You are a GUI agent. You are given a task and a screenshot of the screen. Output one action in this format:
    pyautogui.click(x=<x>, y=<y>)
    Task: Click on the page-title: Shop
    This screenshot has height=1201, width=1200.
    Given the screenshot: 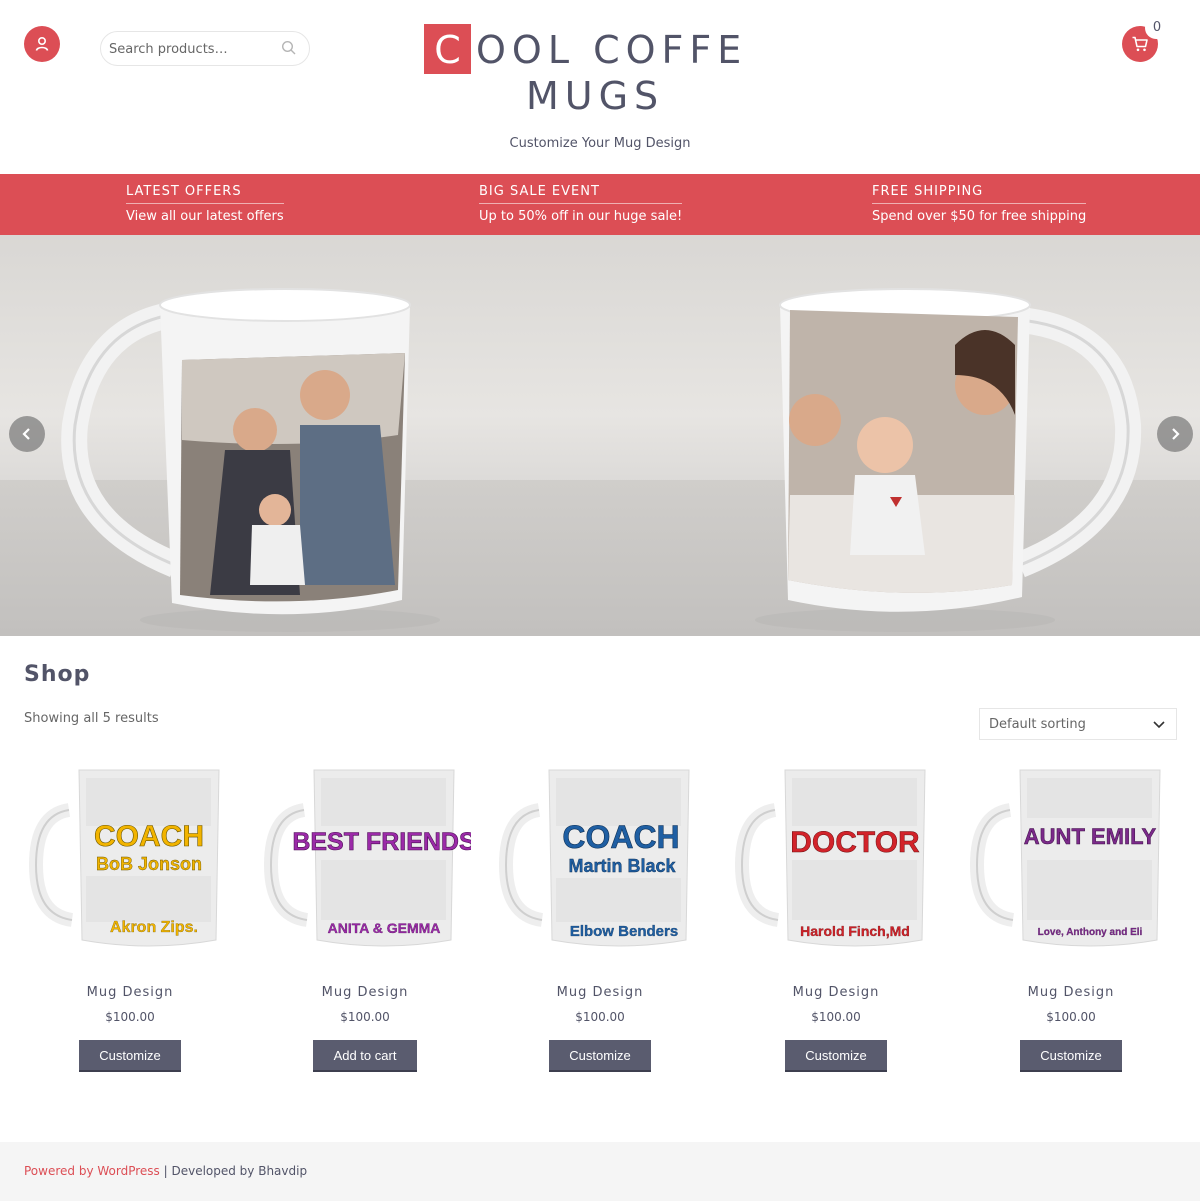 What is the action you would take?
    pyautogui.click(x=57, y=674)
    